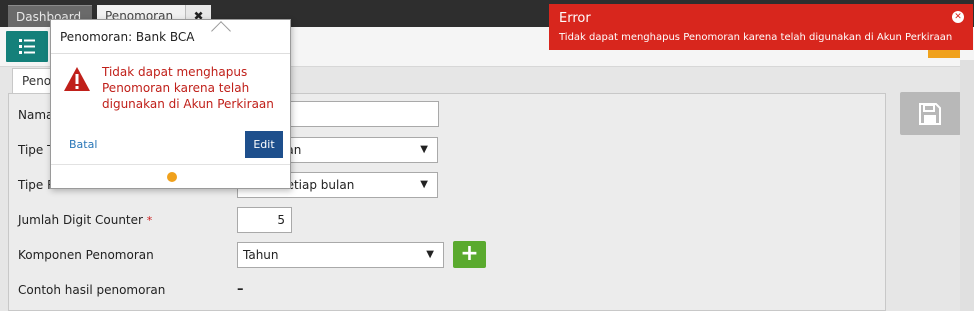 Image resolution: width=974 pixels, height=311 pixels. Describe the element at coordinates (83, 144) in the screenshot. I see `cancel-link: Batal` at that location.